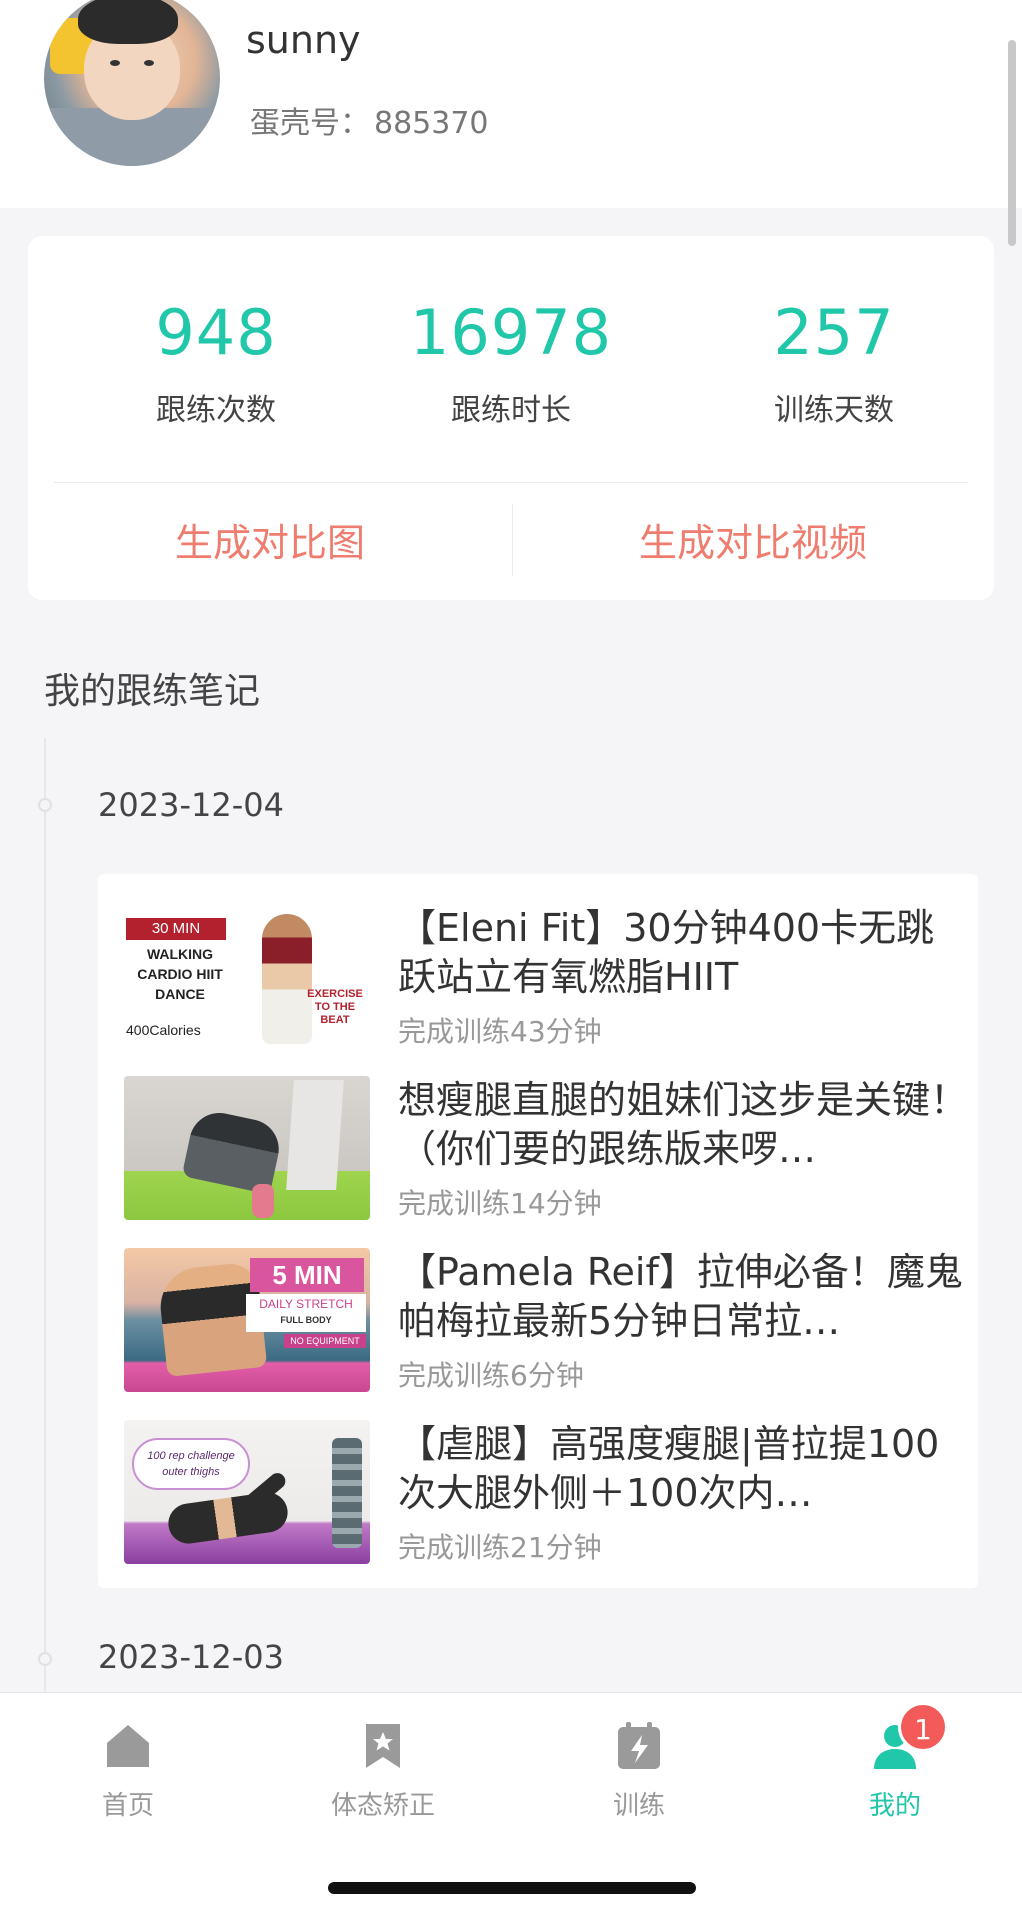 This screenshot has width=1022, height=1920. Describe the element at coordinates (894, 1806) in the screenshot. I see `tab-label: 我的` at that location.